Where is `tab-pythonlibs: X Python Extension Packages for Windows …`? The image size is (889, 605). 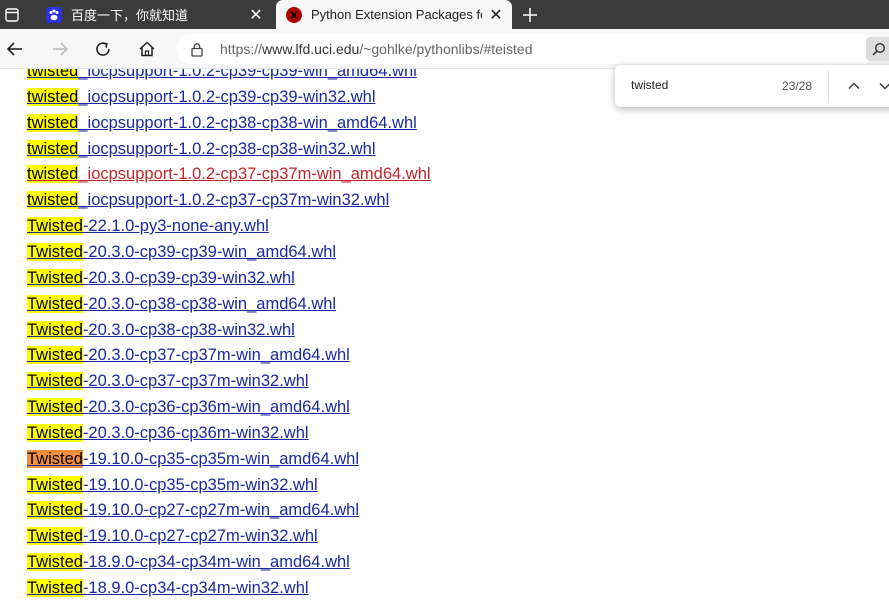
tab-pythonlibs: X Python Extension Packages for Windows … is located at coordinates (394, 14).